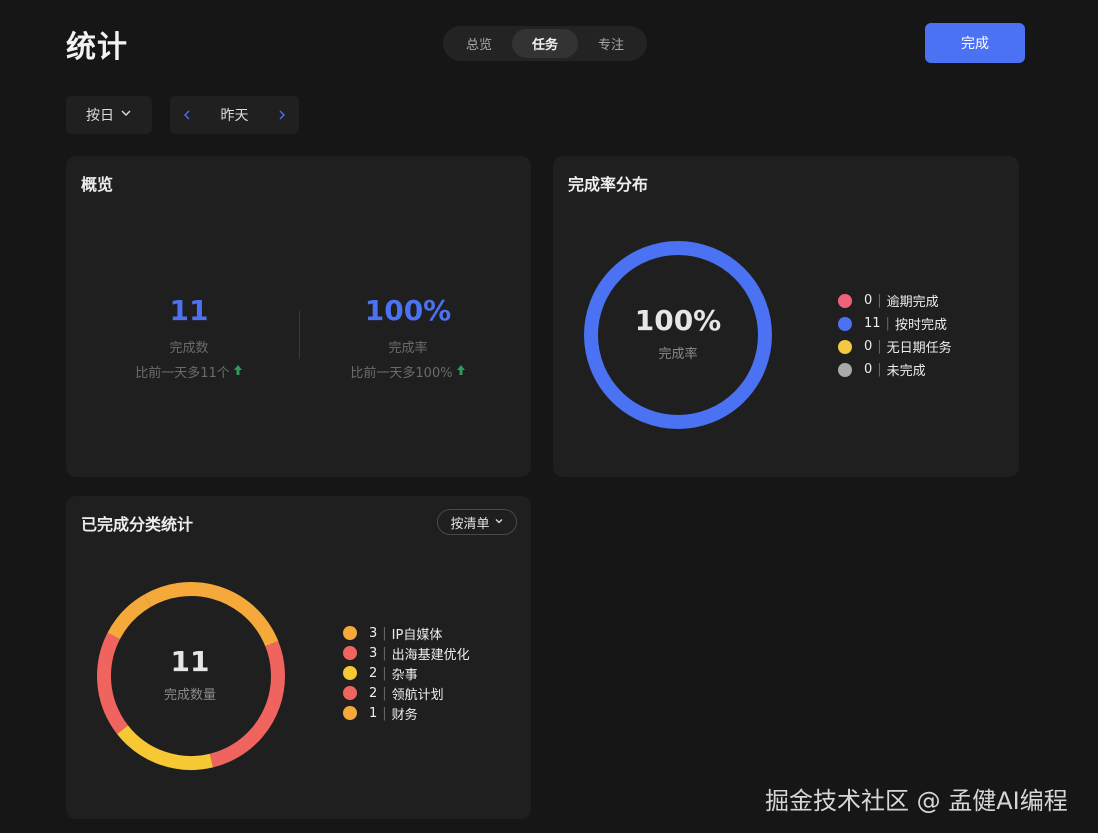  Describe the element at coordinates (189, 348) in the screenshot. I see `completed-label: 完成数` at that location.